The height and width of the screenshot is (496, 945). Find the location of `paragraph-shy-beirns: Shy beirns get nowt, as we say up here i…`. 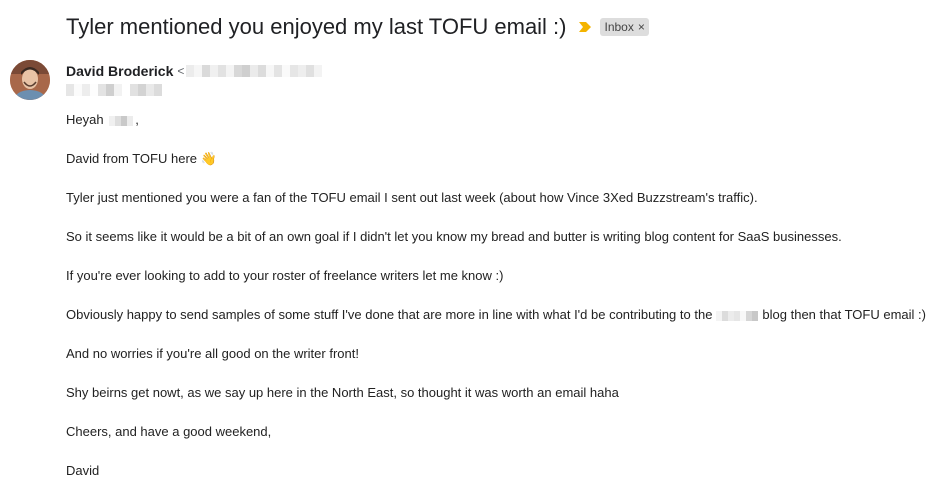

paragraph-shy-beirns: Shy beirns get nowt, as we say up here i… is located at coordinates (342, 392).